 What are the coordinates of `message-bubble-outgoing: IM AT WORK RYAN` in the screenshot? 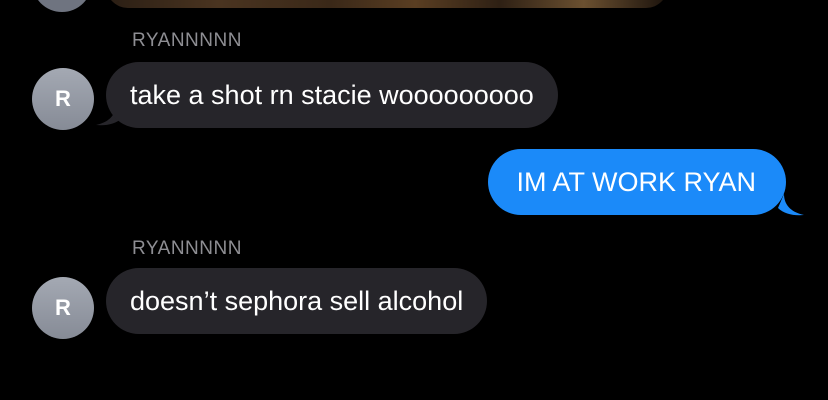 It's located at (637, 182).